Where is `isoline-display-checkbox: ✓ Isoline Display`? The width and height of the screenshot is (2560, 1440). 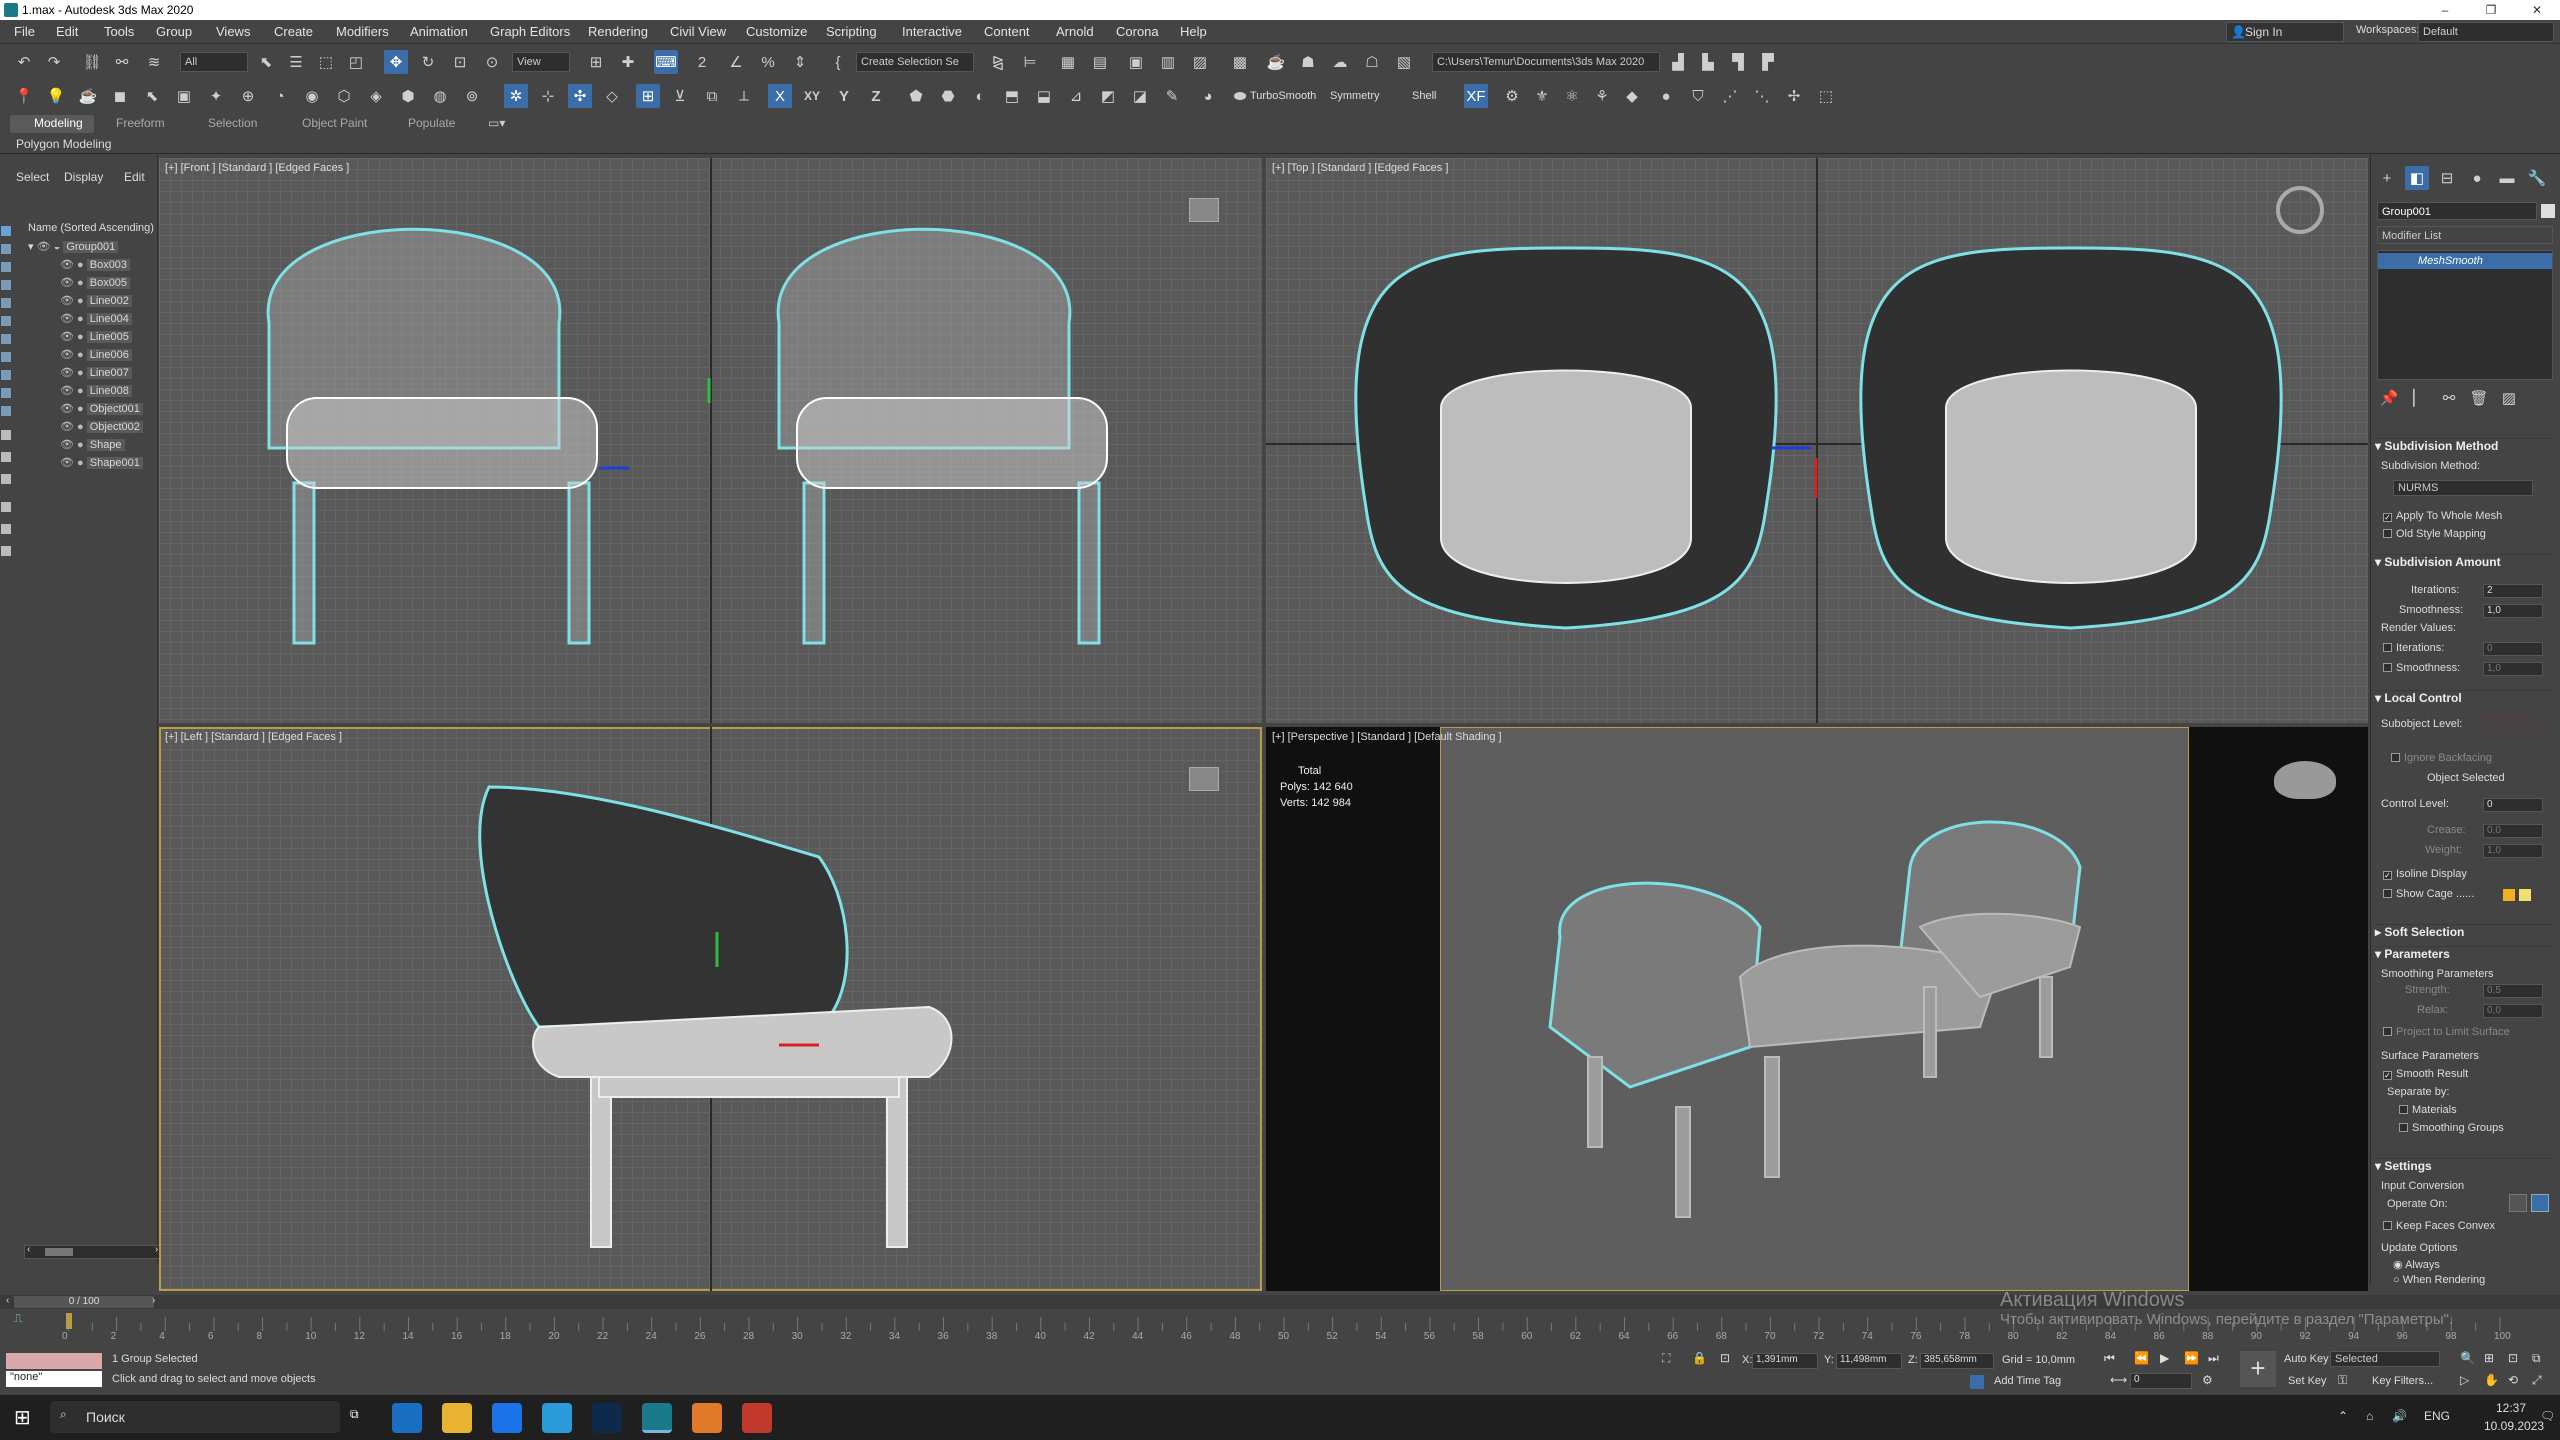 isoline-display-checkbox: ✓ Isoline Display is located at coordinates (2425, 874).